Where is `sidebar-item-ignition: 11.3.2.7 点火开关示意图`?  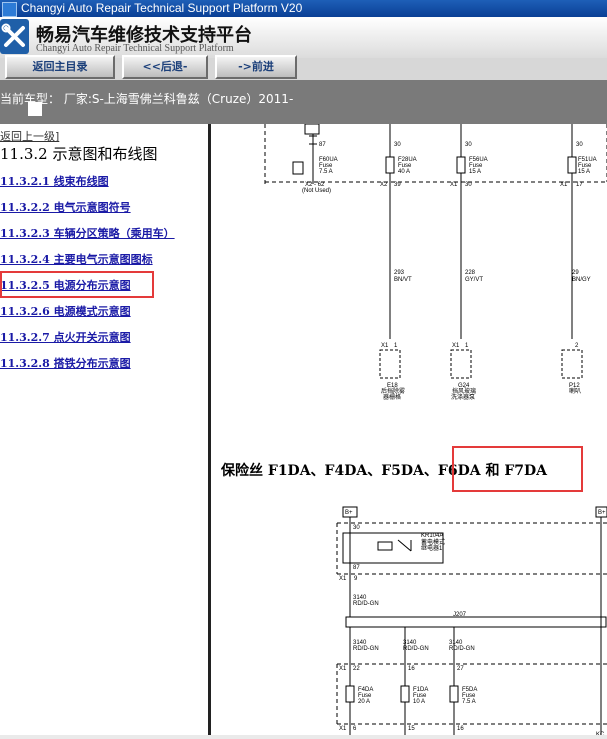
sidebar-item-ignition: 11.3.2.7 点火开关示意图 is located at coordinates (65, 337).